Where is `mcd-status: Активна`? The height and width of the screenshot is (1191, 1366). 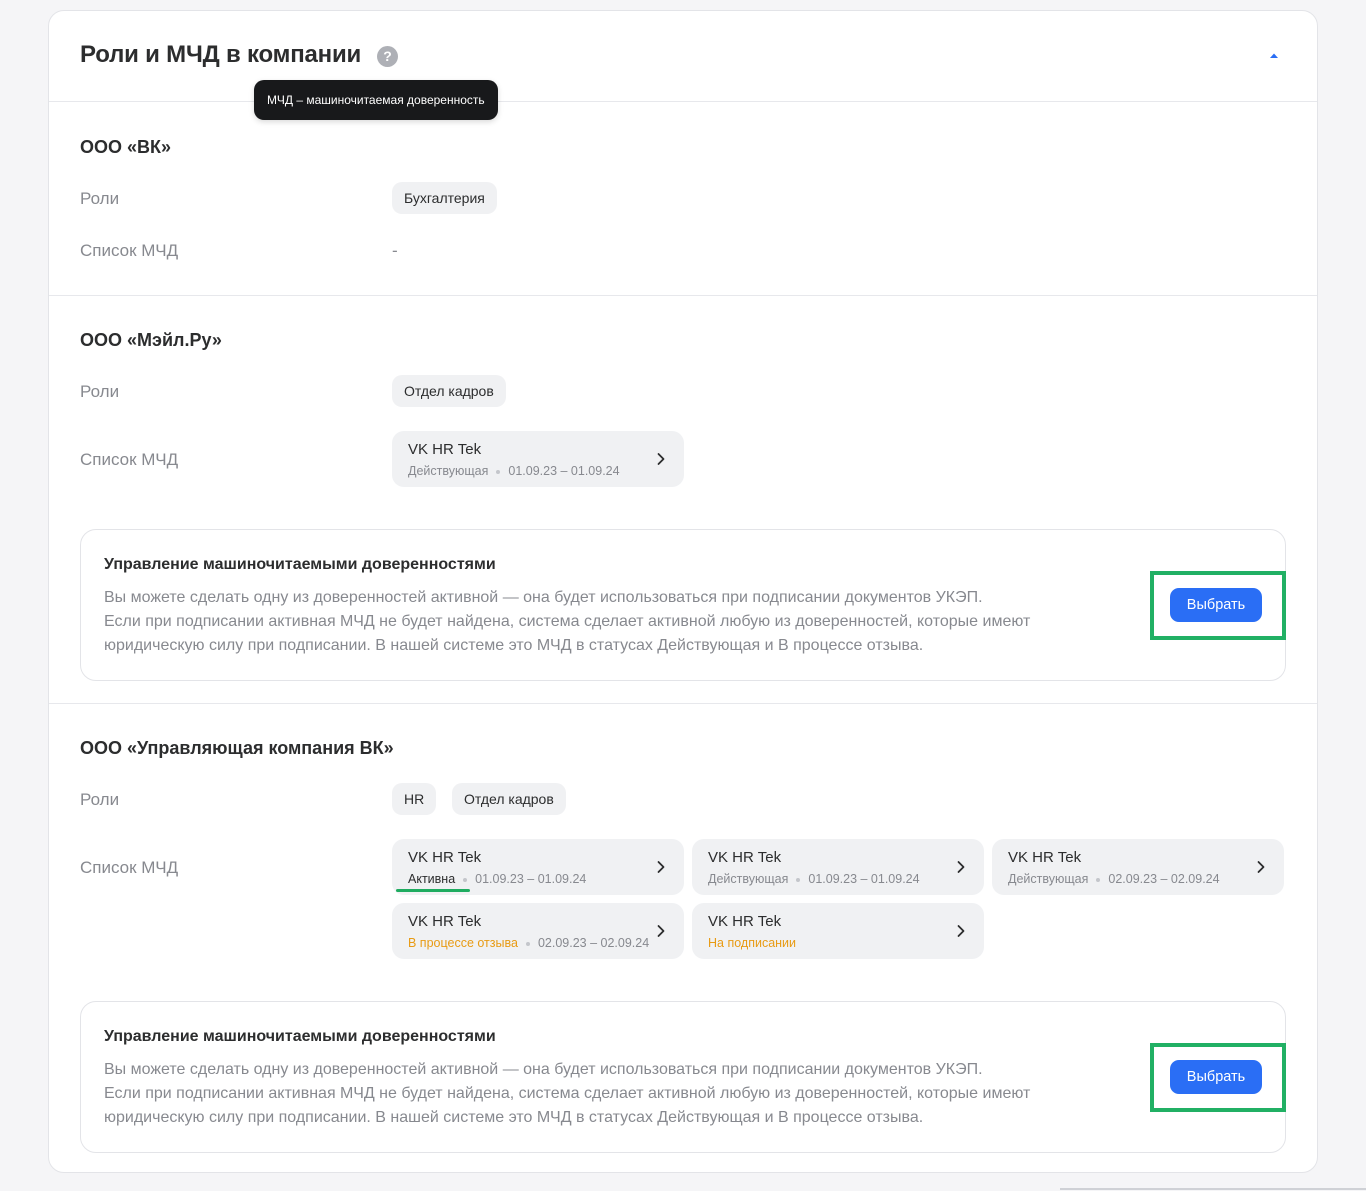
mcd-status: Активна is located at coordinates (432, 879).